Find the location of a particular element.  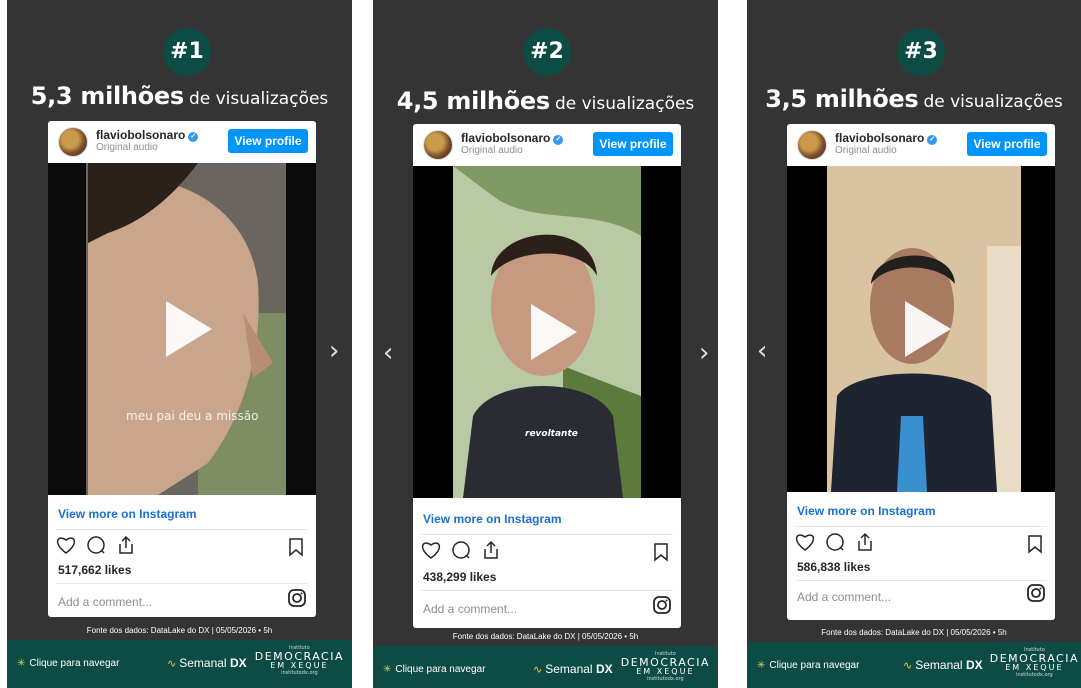

likes-count: 438,299 likes is located at coordinates (459, 577).